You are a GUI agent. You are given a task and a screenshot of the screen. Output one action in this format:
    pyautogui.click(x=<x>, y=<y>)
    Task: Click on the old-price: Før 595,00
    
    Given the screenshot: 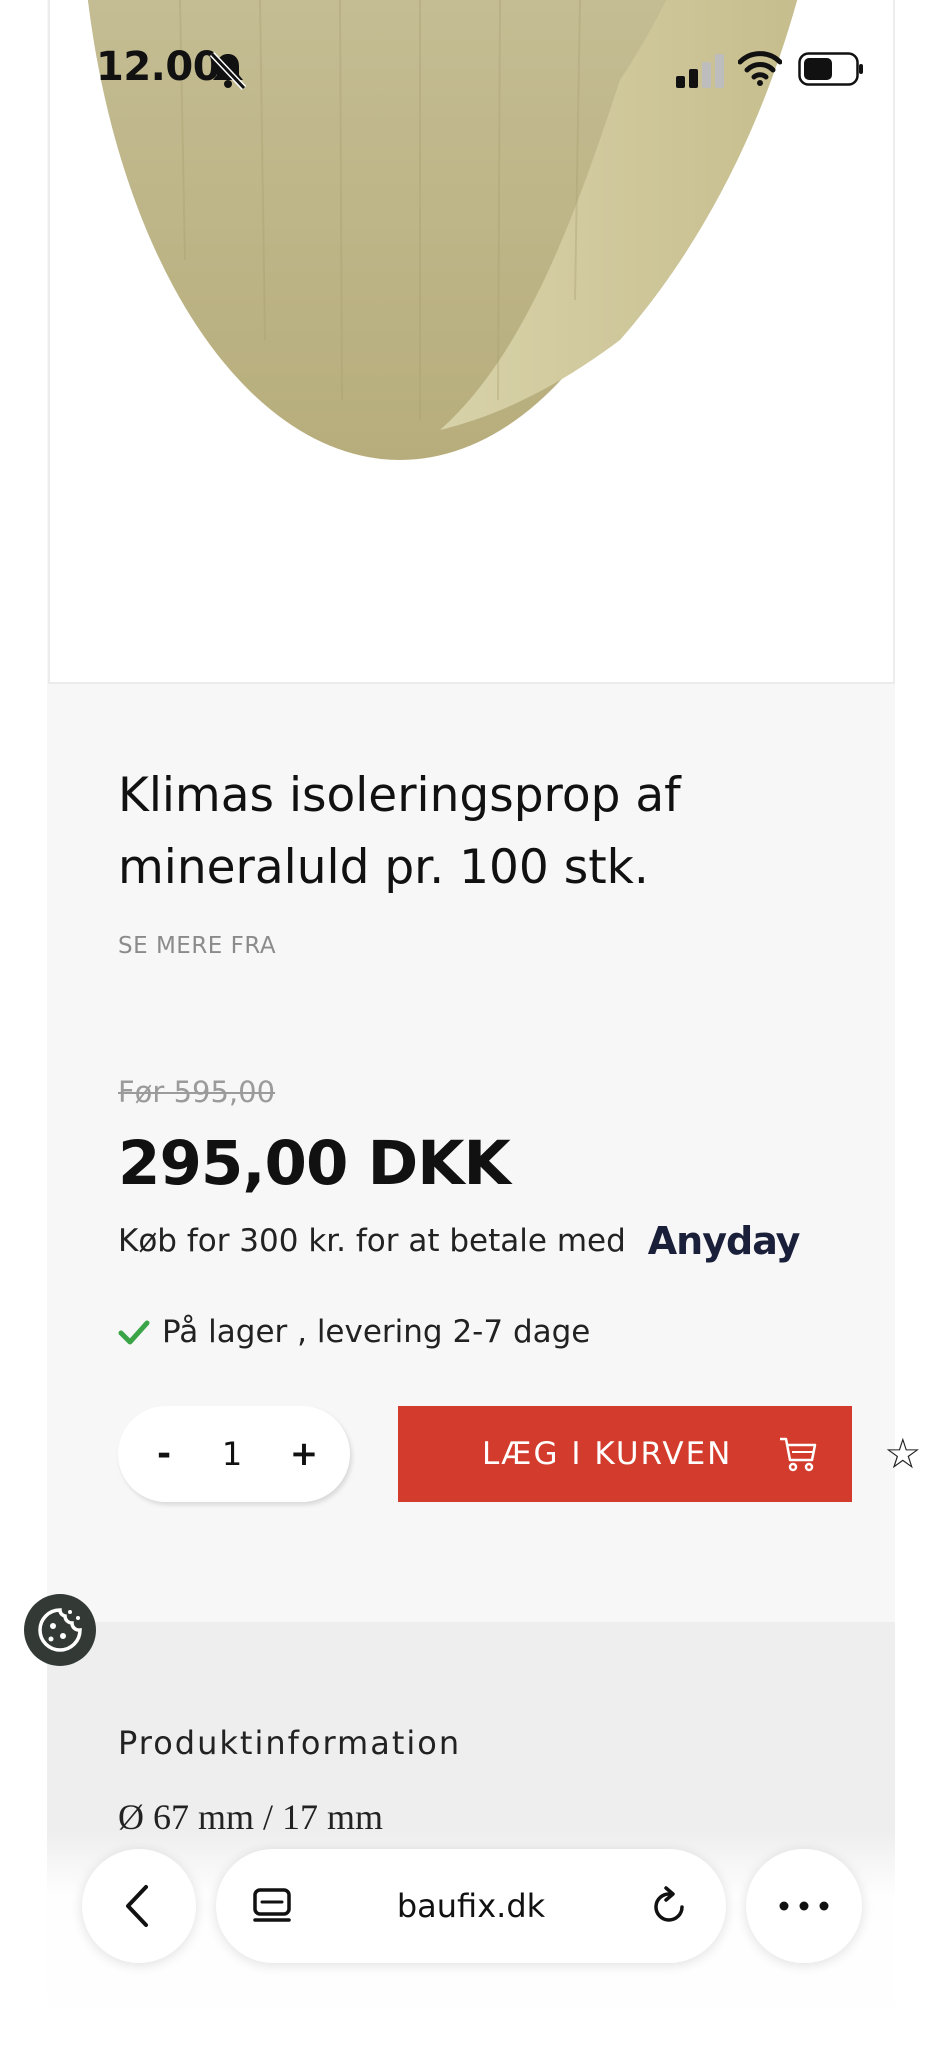 What is the action you would take?
    pyautogui.click(x=197, y=1092)
    